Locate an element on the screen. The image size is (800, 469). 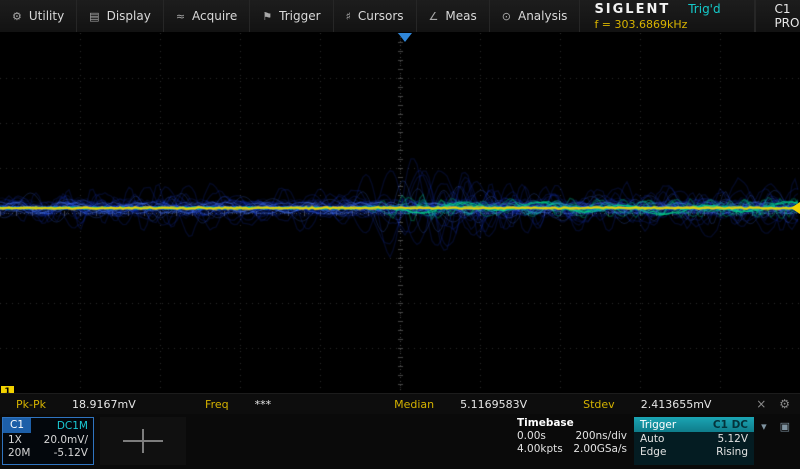
timebase-samplerate: 2.00GSa/s is located at coordinates (600, 449).